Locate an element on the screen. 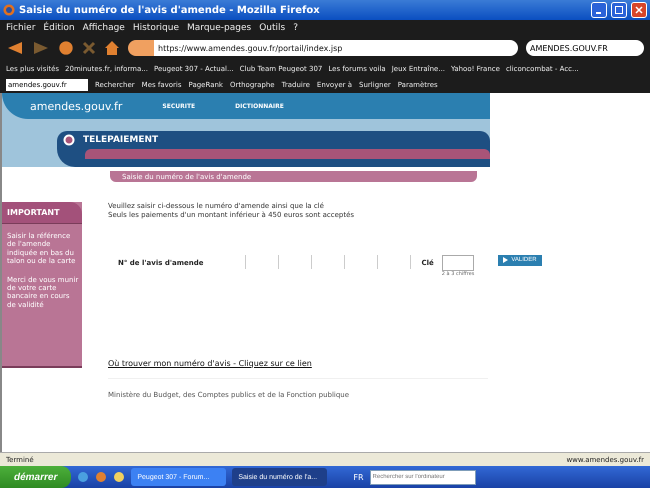 Image resolution: width=650 pixels, height=488 pixels. sidebar-title: IMPORTANT is located at coordinates (42, 213).